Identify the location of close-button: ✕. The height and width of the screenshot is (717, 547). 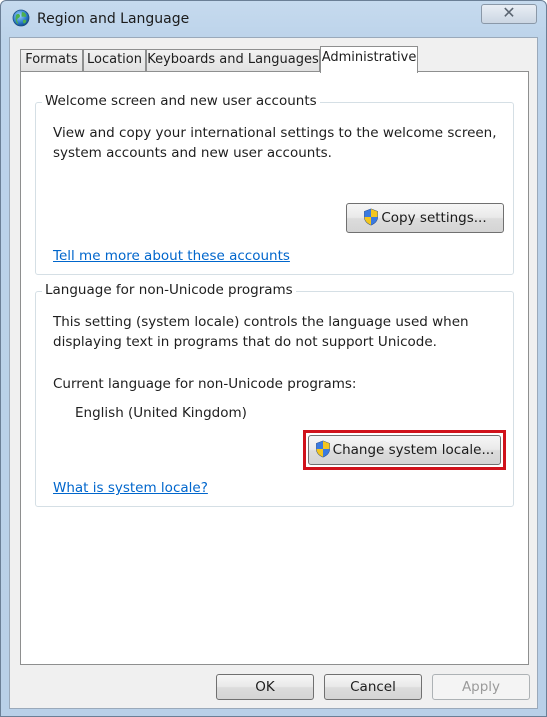
(509, 14).